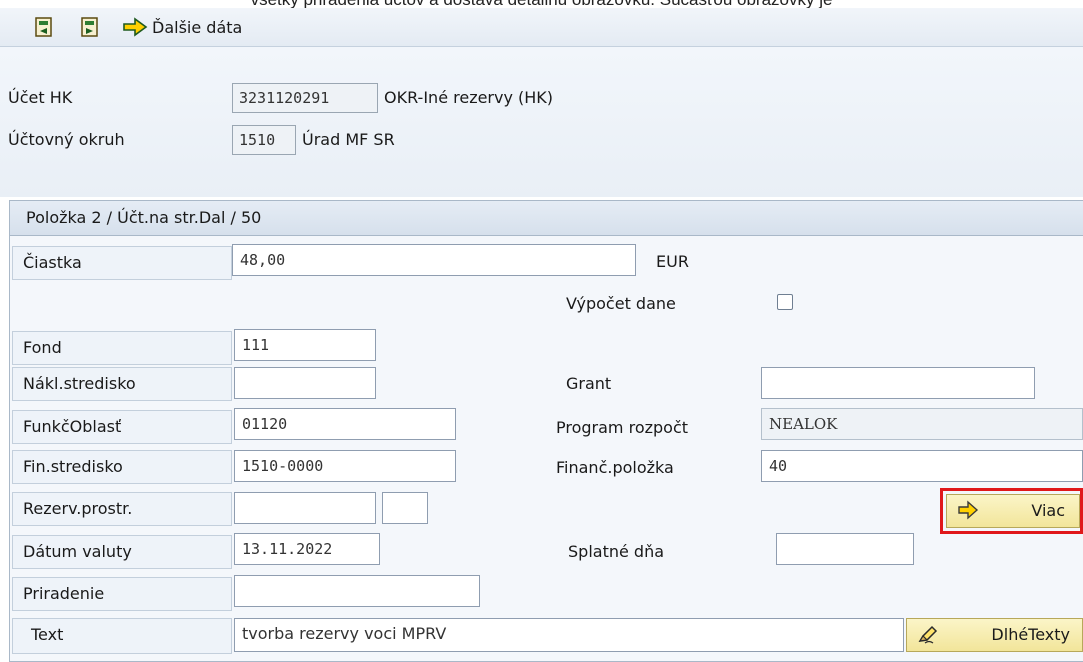  Describe the element at coordinates (405, 508) in the screenshot. I see `earmarked-item-input` at that location.